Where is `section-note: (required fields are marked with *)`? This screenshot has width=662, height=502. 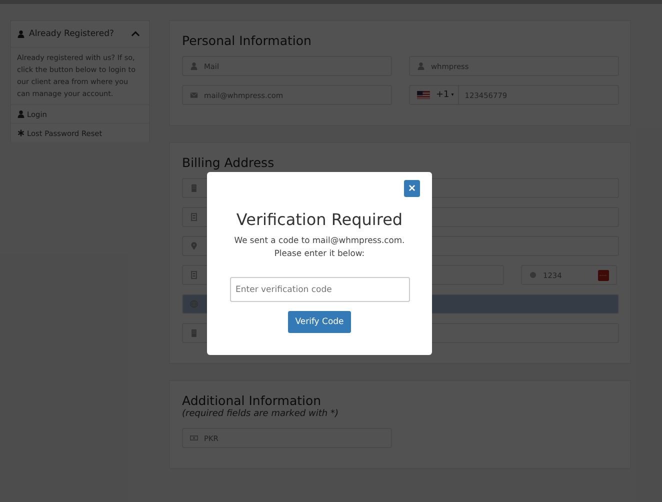 section-note: (required fields are marked with *) is located at coordinates (261, 414).